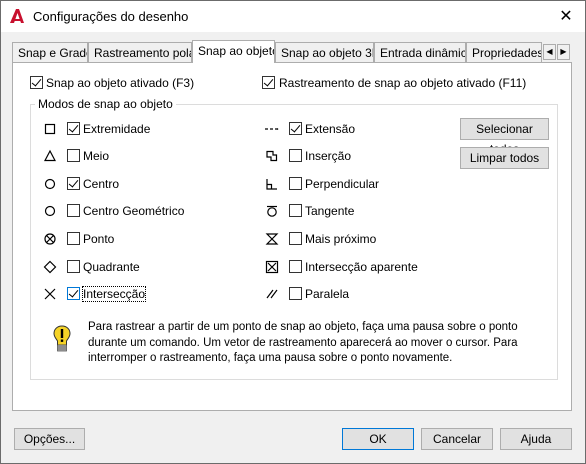  What do you see at coordinates (105, 104) in the screenshot?
I see `group-title: Modos de snap ao objeto` at bounding box center [105, 104].